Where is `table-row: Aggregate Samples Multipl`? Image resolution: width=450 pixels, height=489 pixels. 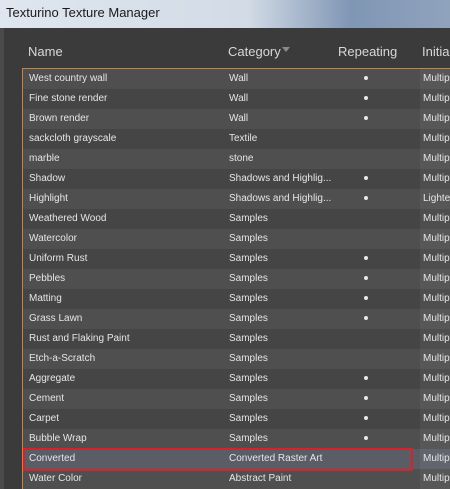 table-row: Aggregate Samples Multipl is located at coordinates (236, 379).